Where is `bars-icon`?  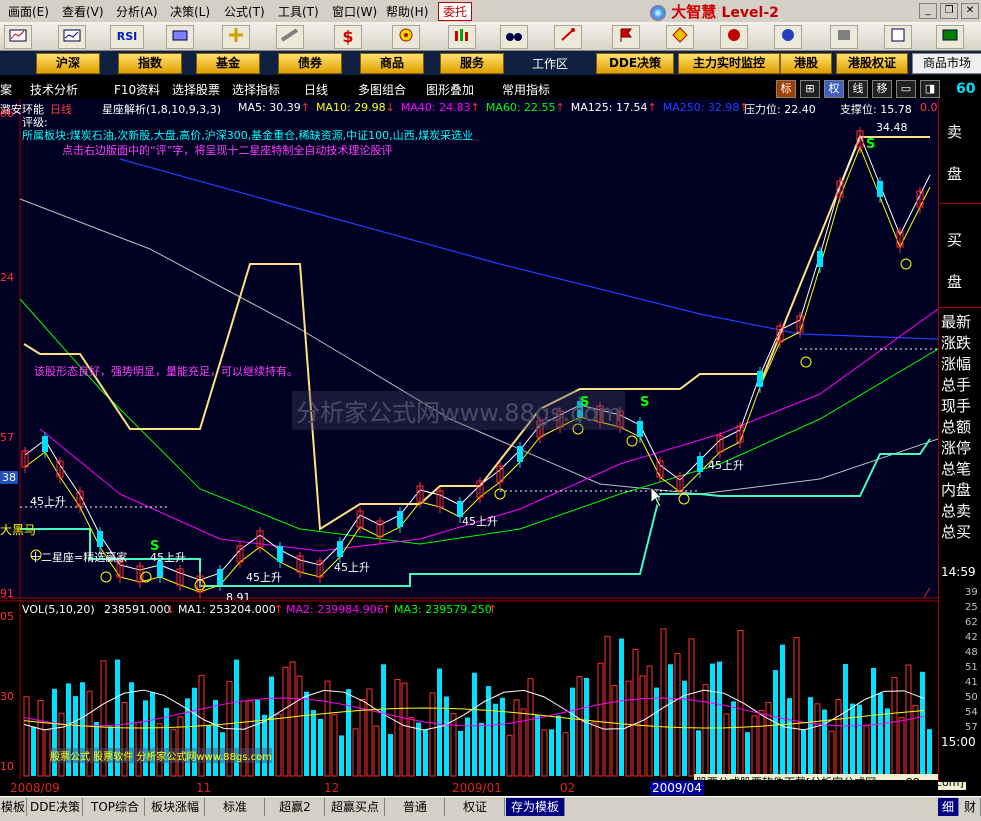
bars-icon is located at coordinates (462, 37).